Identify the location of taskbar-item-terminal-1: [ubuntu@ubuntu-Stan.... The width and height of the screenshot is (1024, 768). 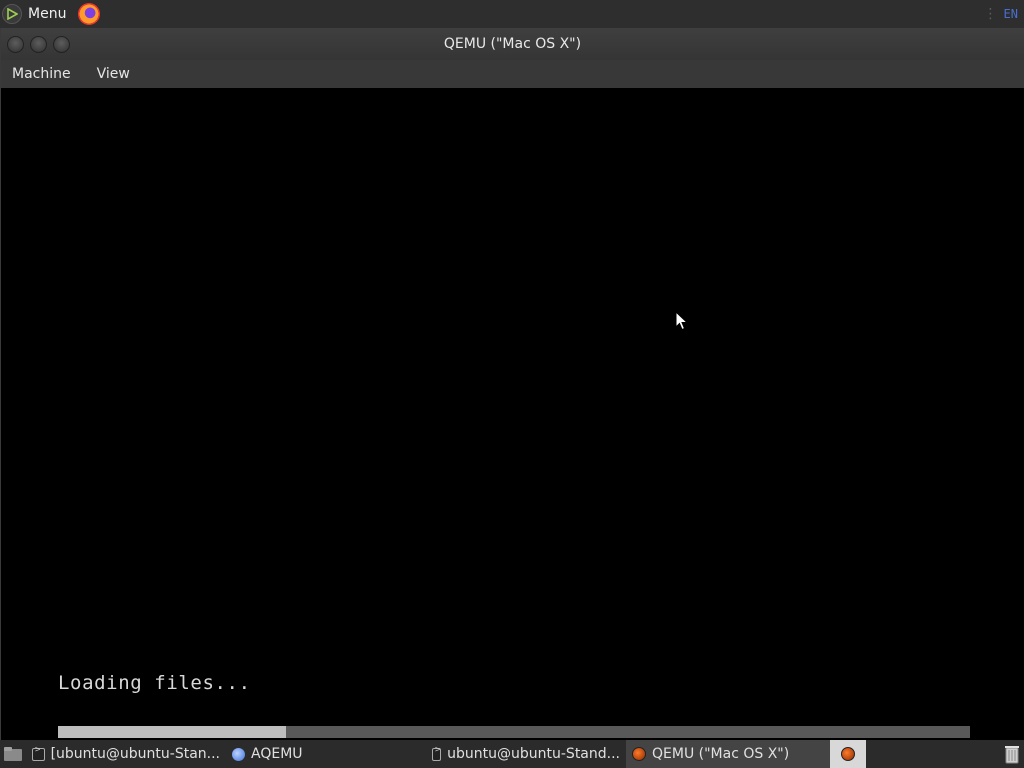
(126, 754).